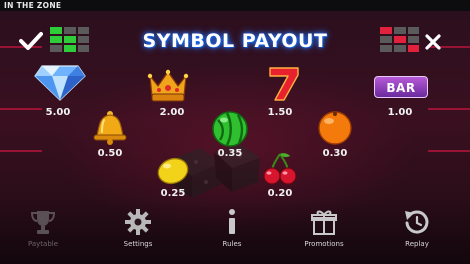 This screenshot has width=470, height=264. Describe the element at coordinates (33, 5) in the screenshot. I see `window-title: IN THE ZONE` at that location.